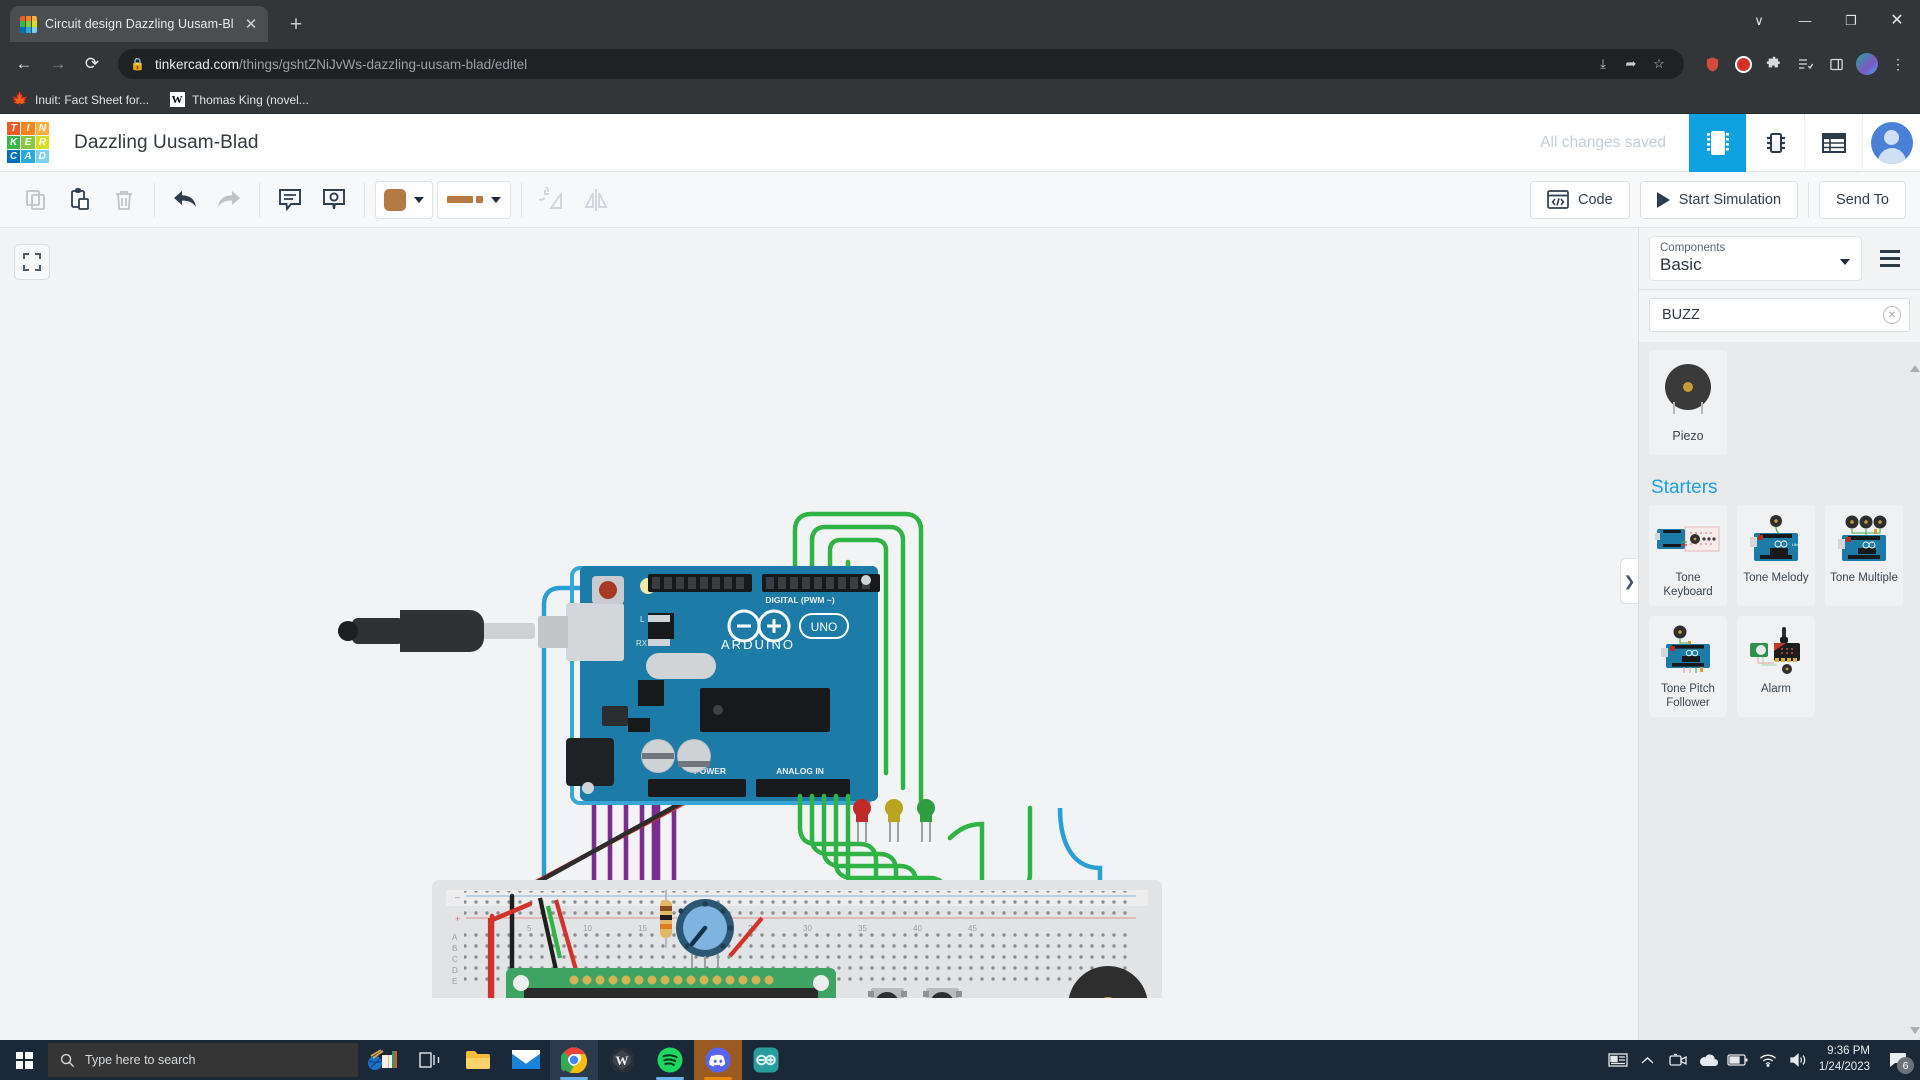 This screenshot has height=1080, width=1920. I want to click on starter-card-alarm: Alarm, so click(1776, 666).